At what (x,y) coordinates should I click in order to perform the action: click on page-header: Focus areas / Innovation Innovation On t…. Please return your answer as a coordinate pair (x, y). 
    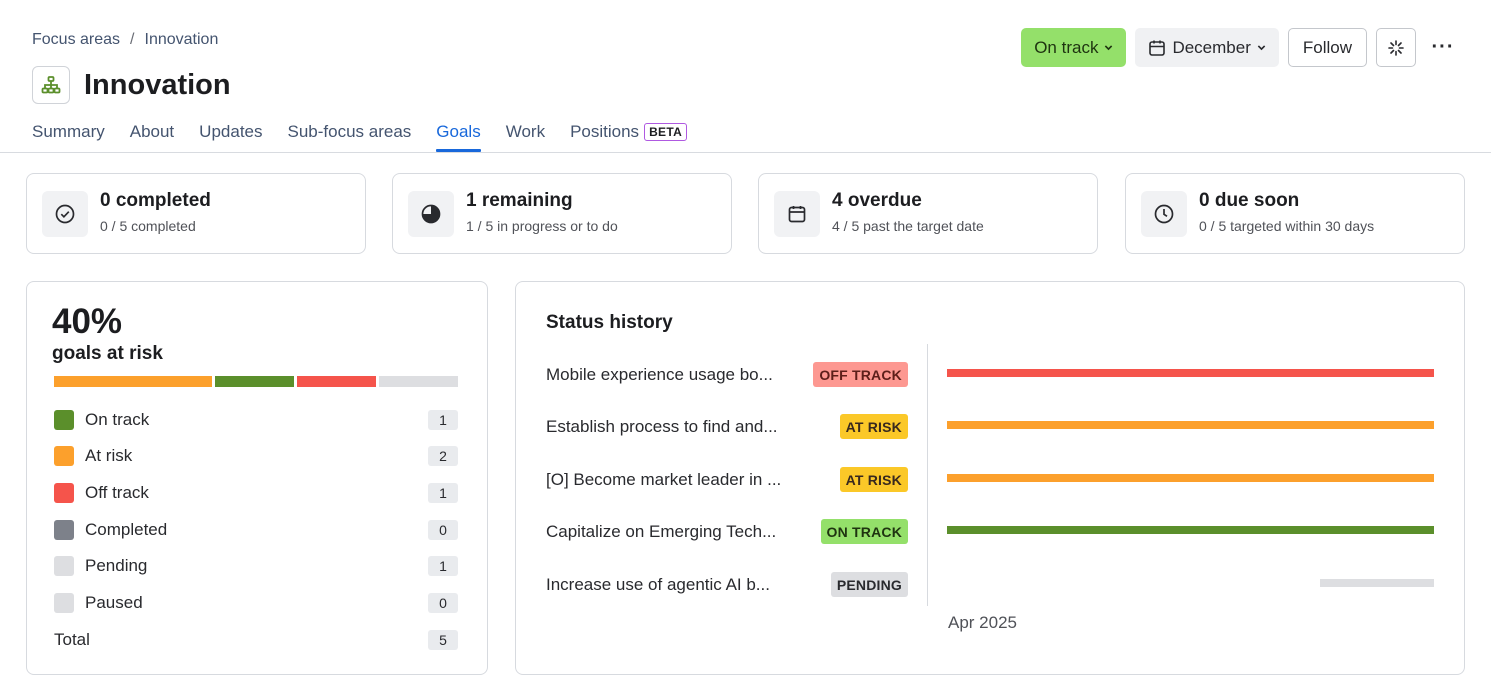
    Looking at the image, I should click on (746, 68).